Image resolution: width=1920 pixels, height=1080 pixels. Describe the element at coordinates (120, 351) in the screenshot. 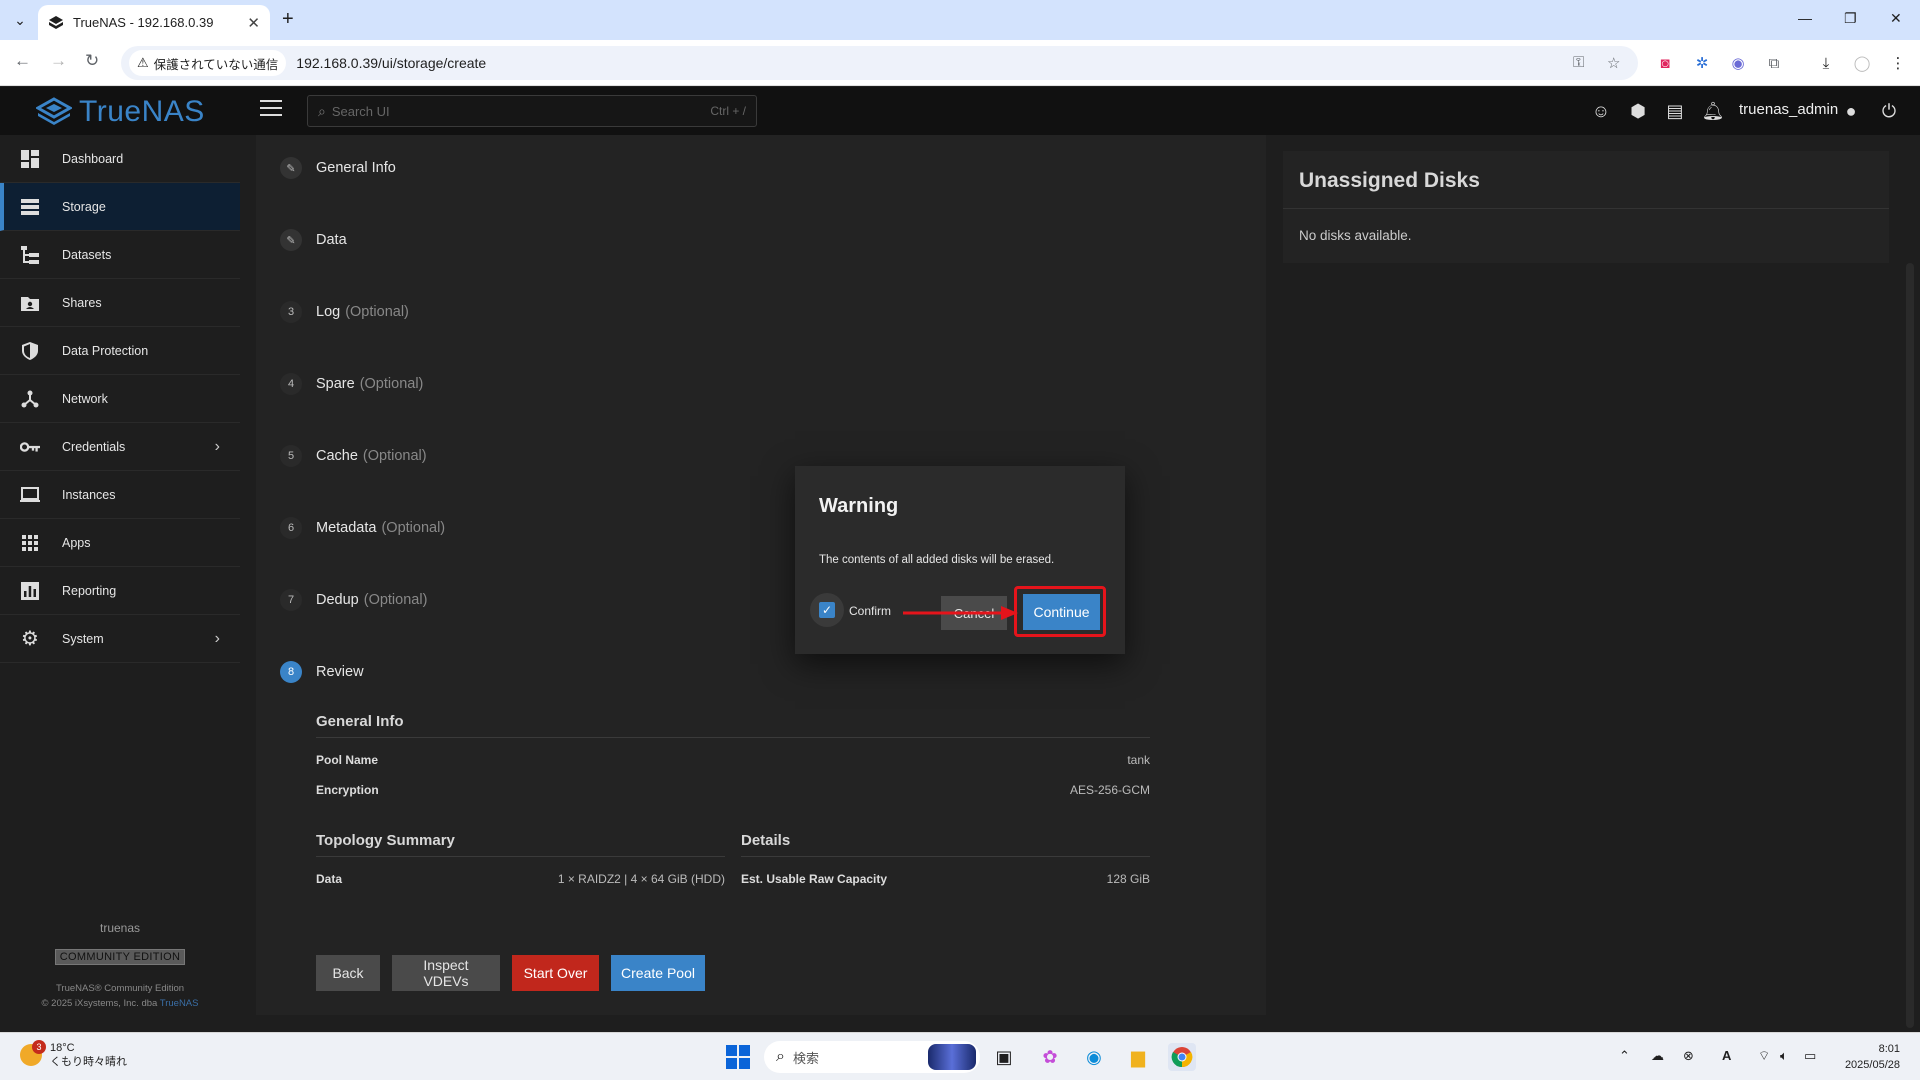

I see `sidebar-item-data-protection: Data Protection` at that location.